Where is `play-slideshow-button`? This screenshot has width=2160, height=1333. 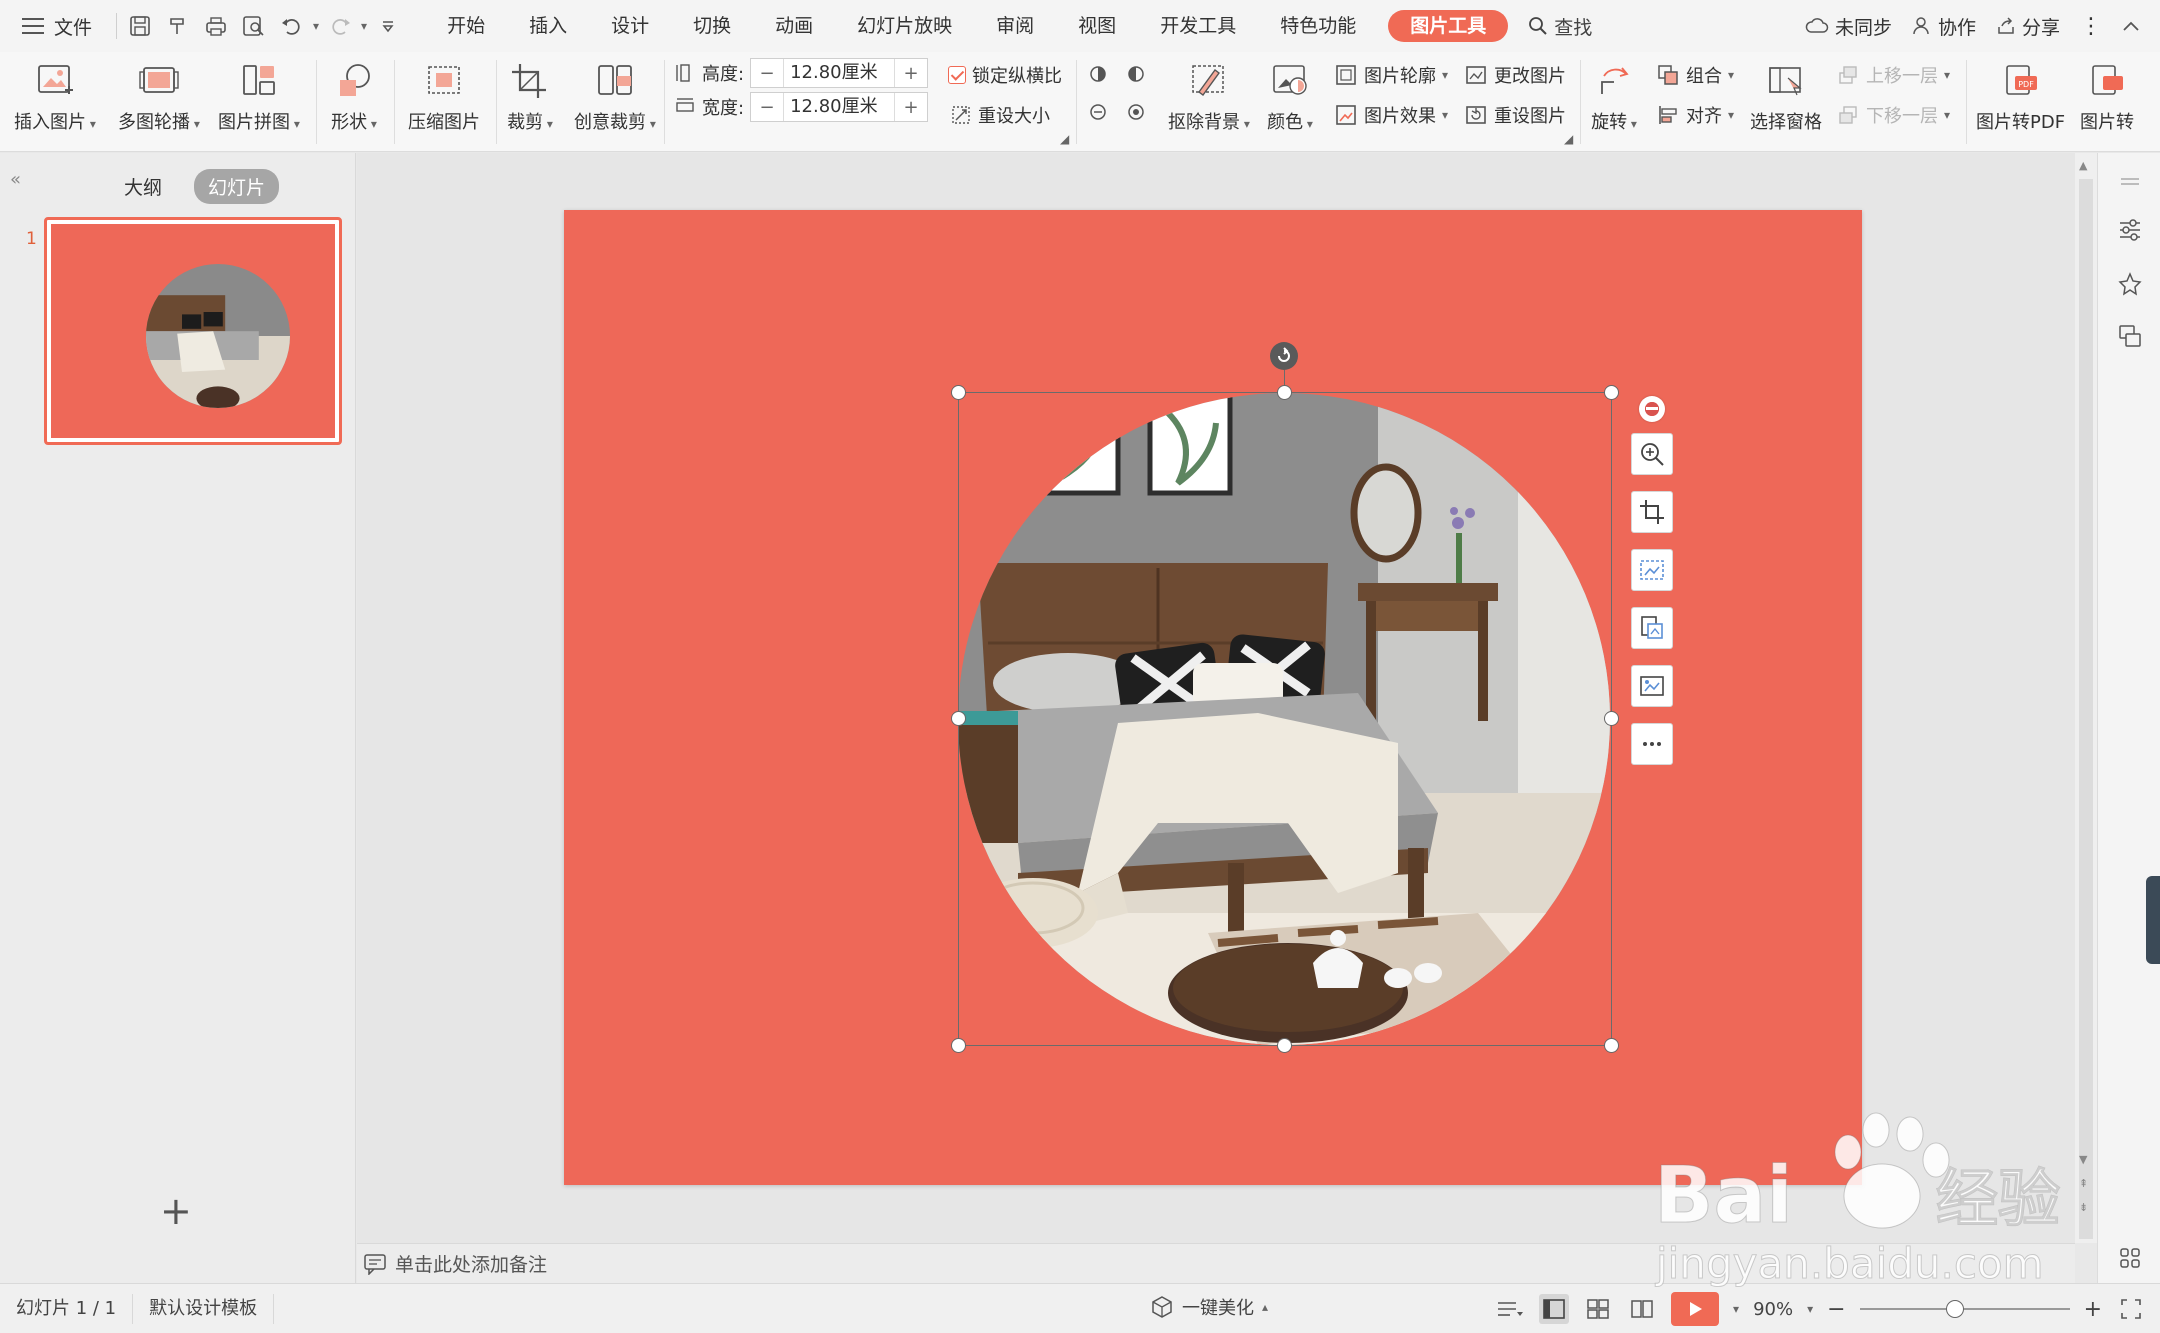 play-slideshow-button is located at coordinates (1695, 1309).